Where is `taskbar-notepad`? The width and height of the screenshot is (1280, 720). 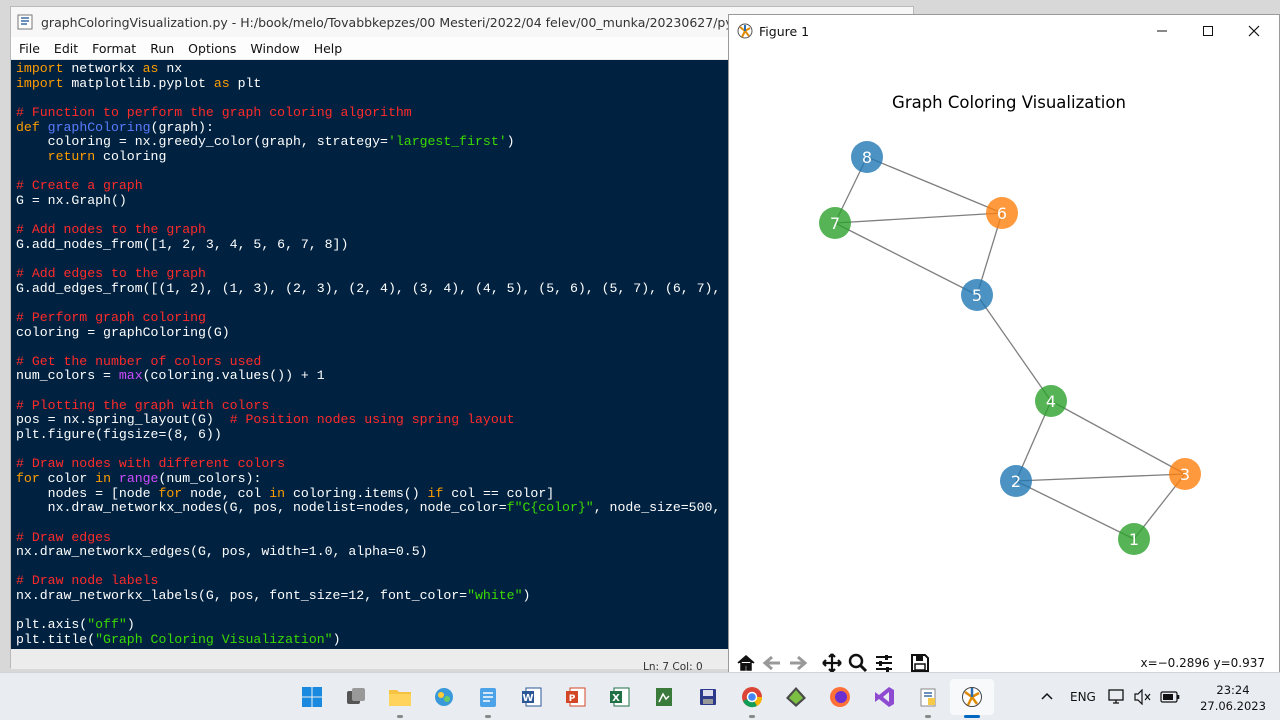 taskbar-notepad is located at coordinates (488, 698).